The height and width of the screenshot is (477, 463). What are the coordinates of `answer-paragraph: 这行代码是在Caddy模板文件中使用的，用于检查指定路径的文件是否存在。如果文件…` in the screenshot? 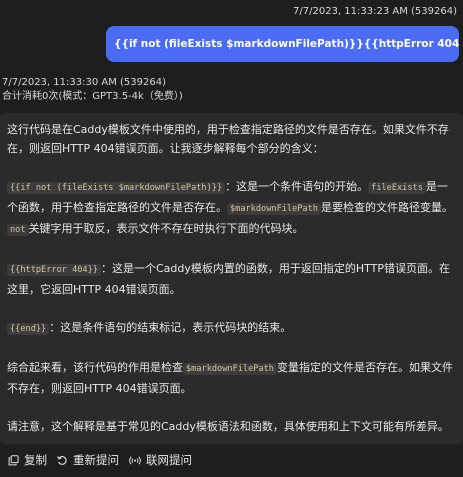 It's located at (231, 139).